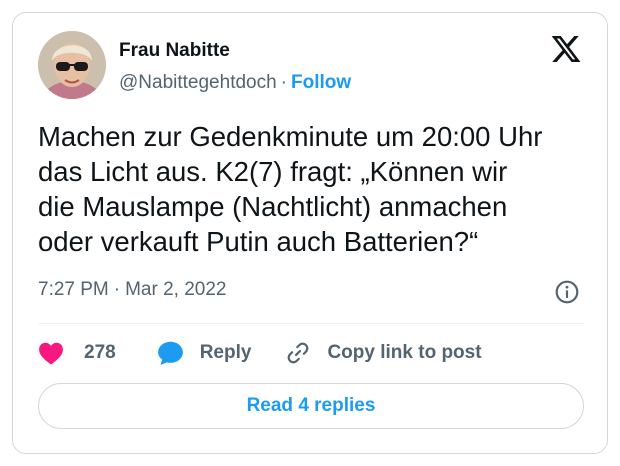  What do you see at coordinates (170, 353) in the screenshot?
I see `speech-bubble-icon` at bounding box center [170, 353].